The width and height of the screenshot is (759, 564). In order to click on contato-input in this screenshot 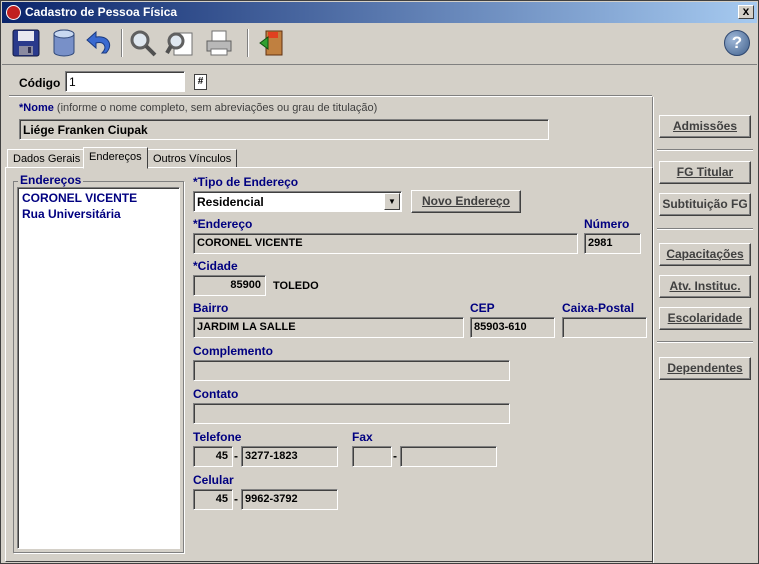, I will do `click(351, 413)`.